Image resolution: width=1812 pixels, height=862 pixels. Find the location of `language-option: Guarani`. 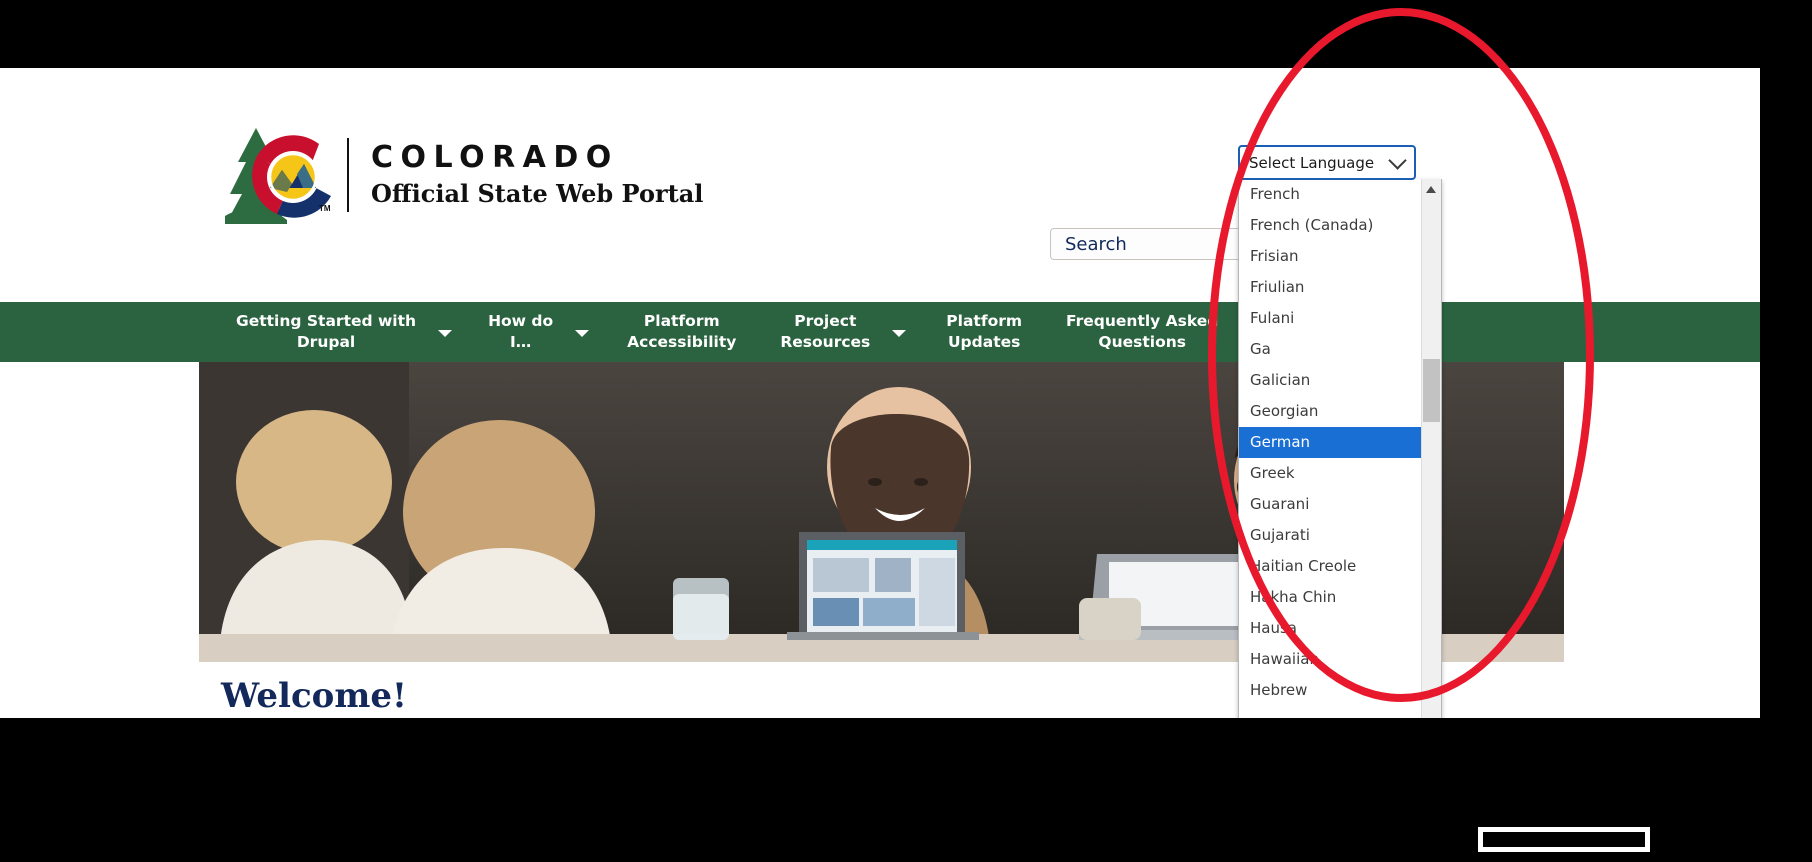

language-option: Guarani is located at coordinates (1330, 504).